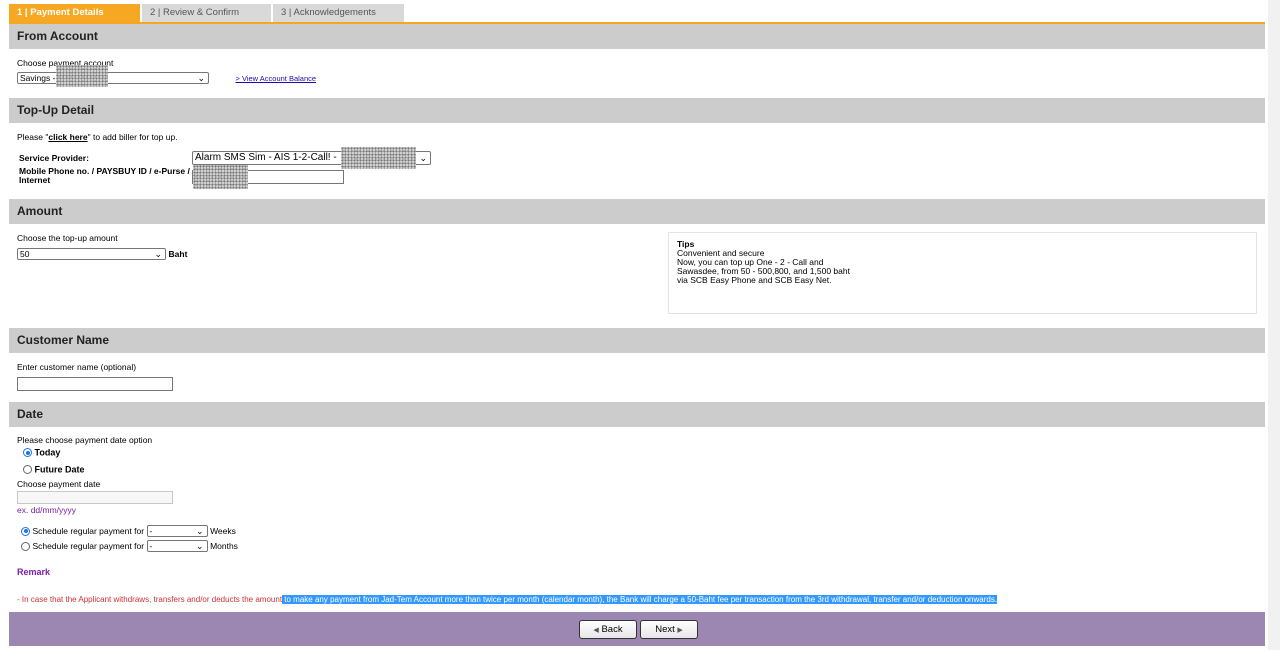  I want to click on selected-account-value: Savings -, so click(38, 78).